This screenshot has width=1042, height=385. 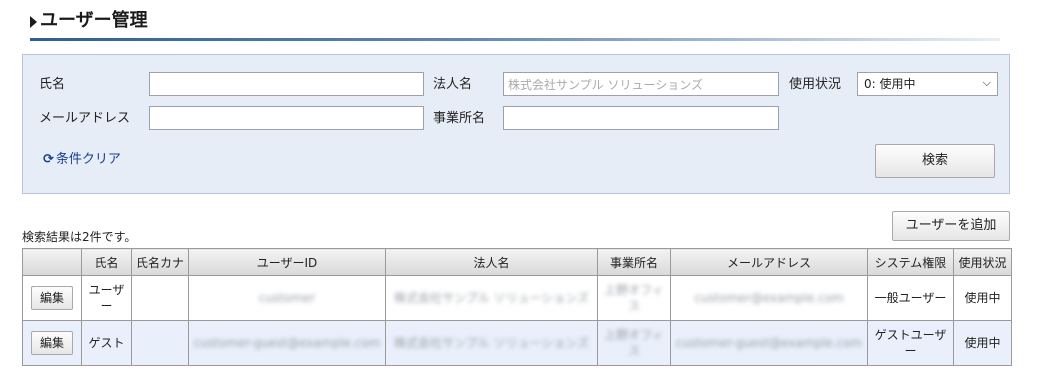 I want to click on office-input, so click(x=641, y=118).